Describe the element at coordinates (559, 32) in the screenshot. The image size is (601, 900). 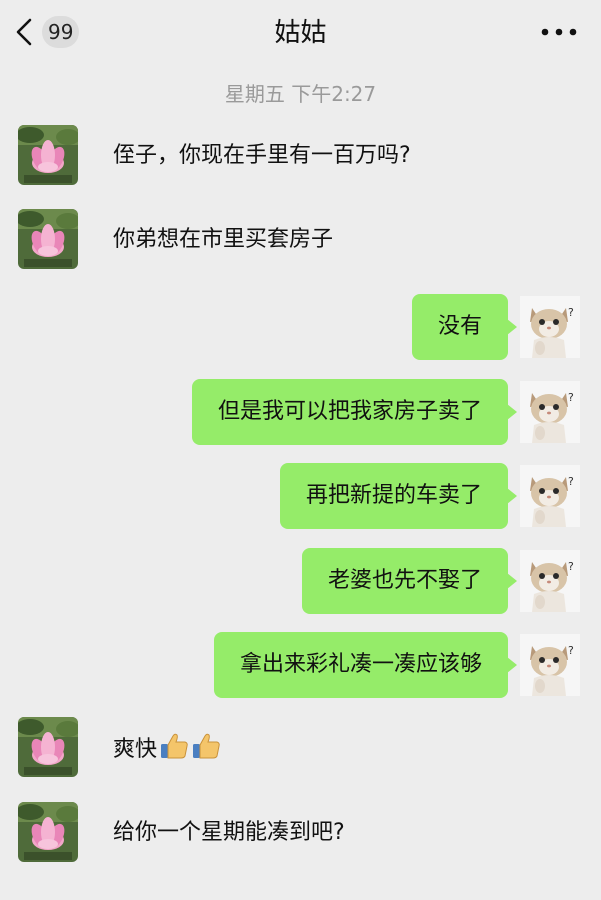
I see `more-options-icon` at that location.